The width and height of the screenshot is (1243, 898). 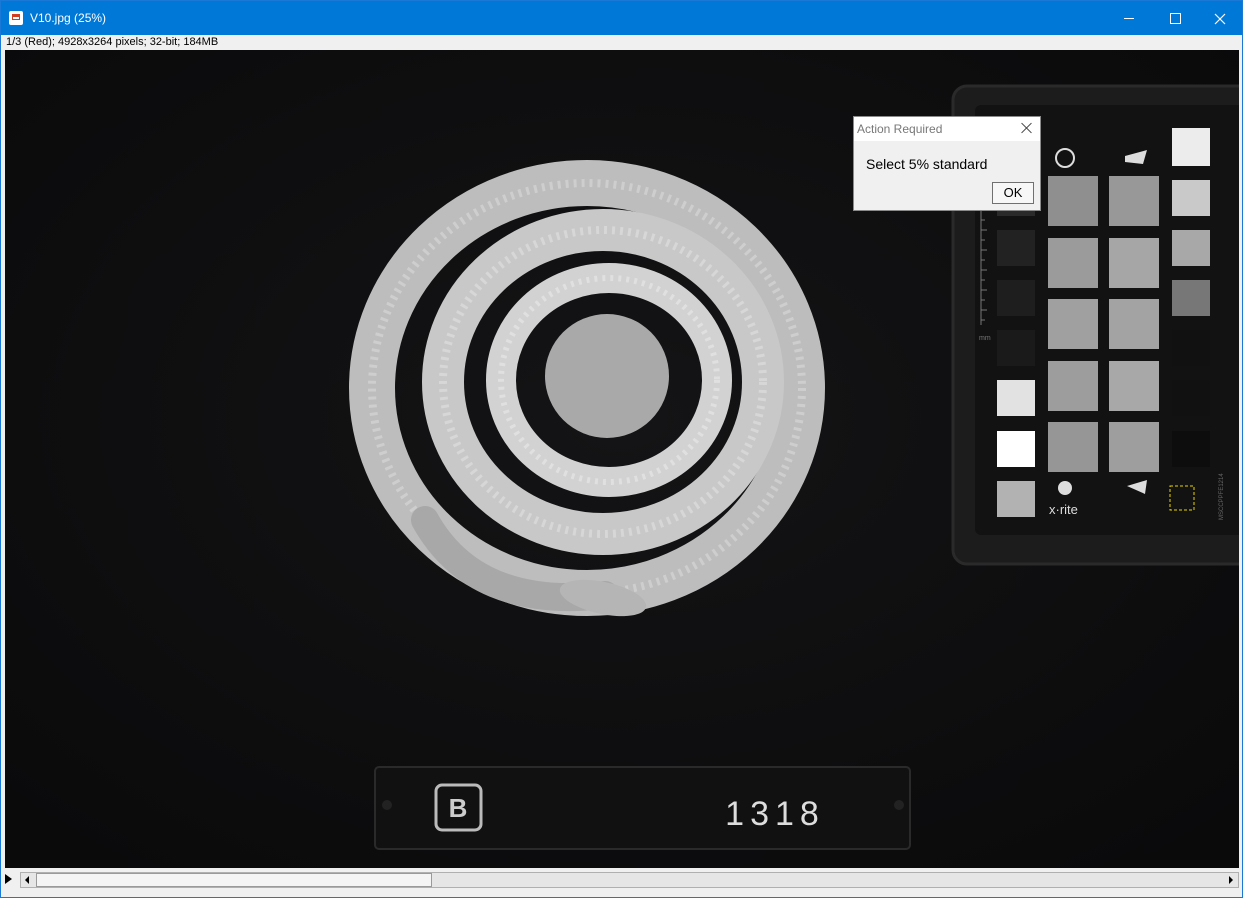 I want to click on action-required-dialog: Action Required Select 5% standard OK, so click(x=947, y=163).